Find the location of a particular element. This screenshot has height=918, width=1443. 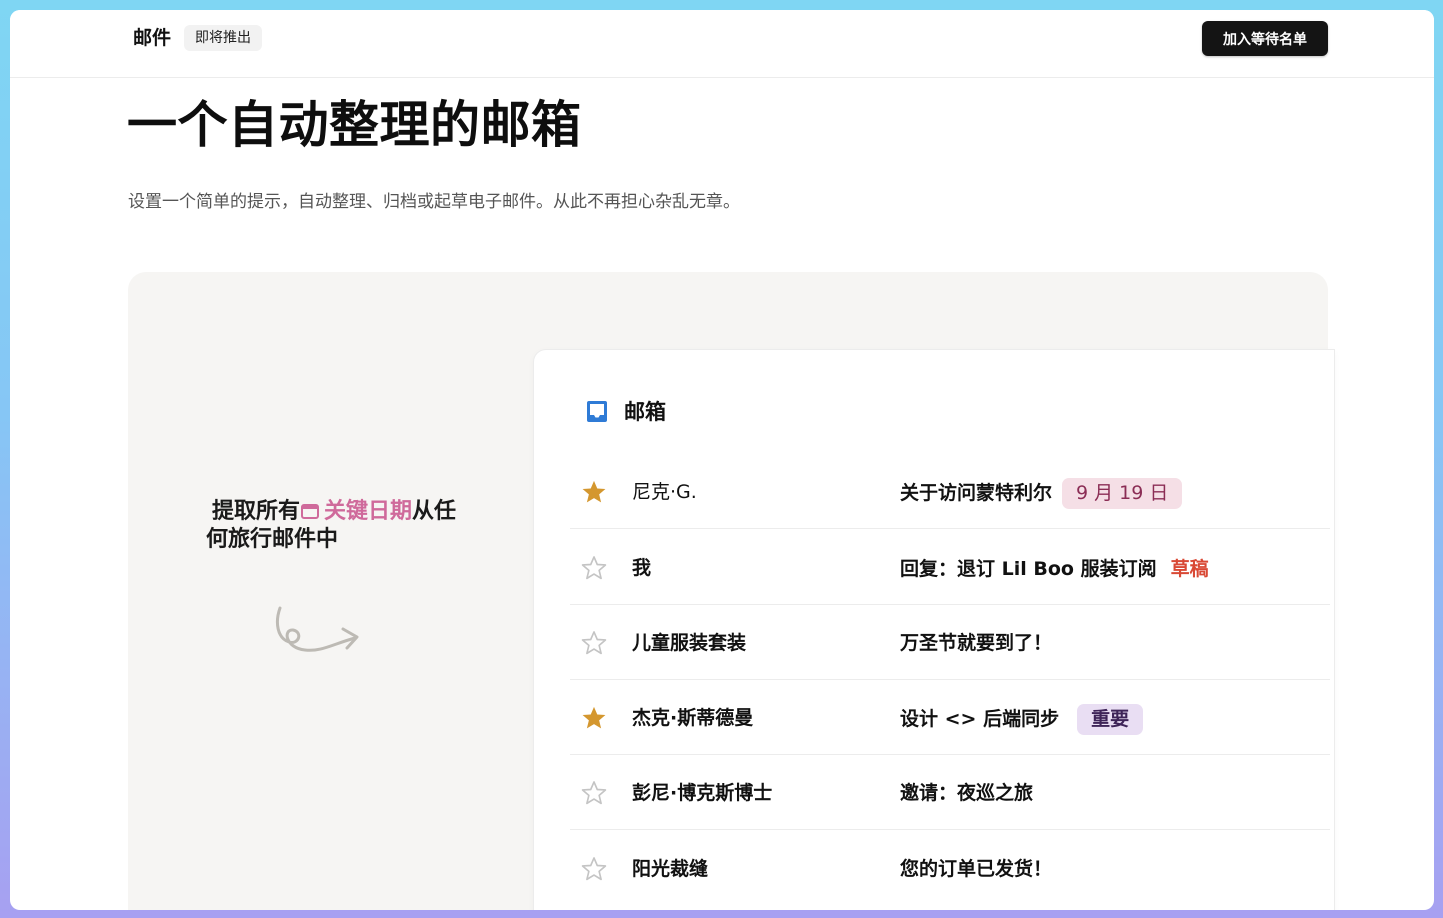

brand-logo-text: 邮件 is located at coordinates (152, 38).